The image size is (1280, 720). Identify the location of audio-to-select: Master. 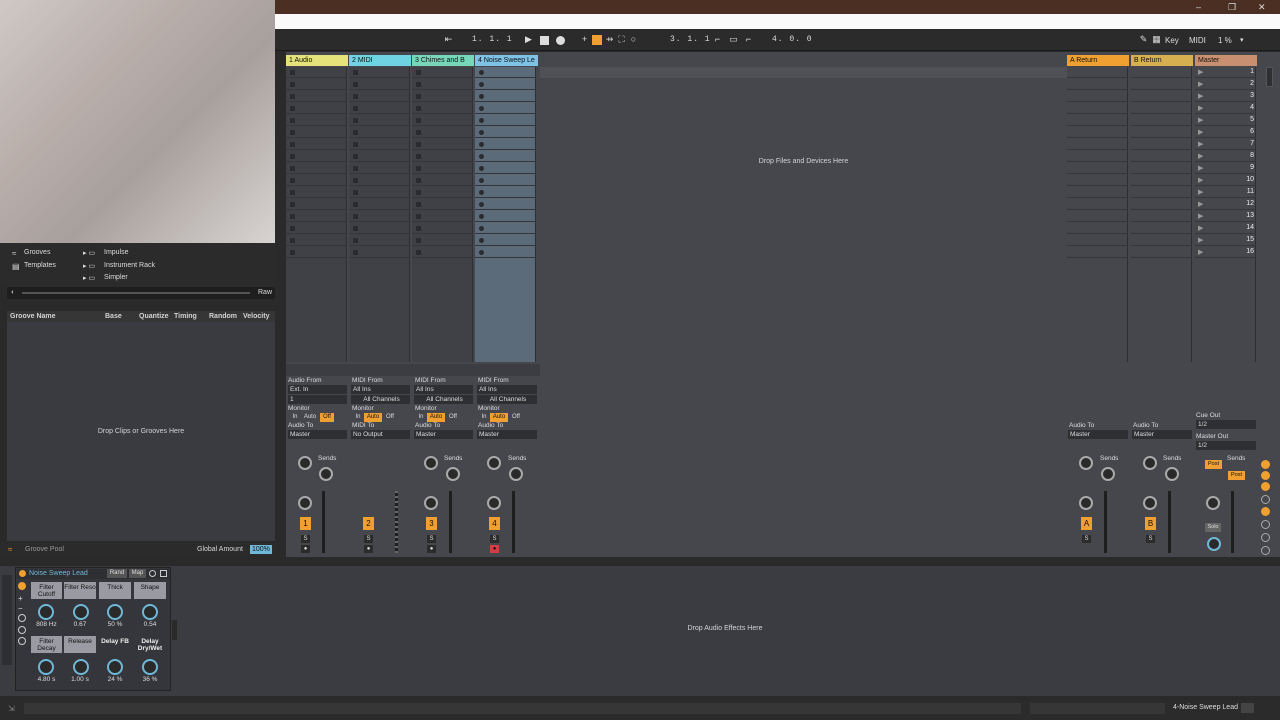
(1098, 434).